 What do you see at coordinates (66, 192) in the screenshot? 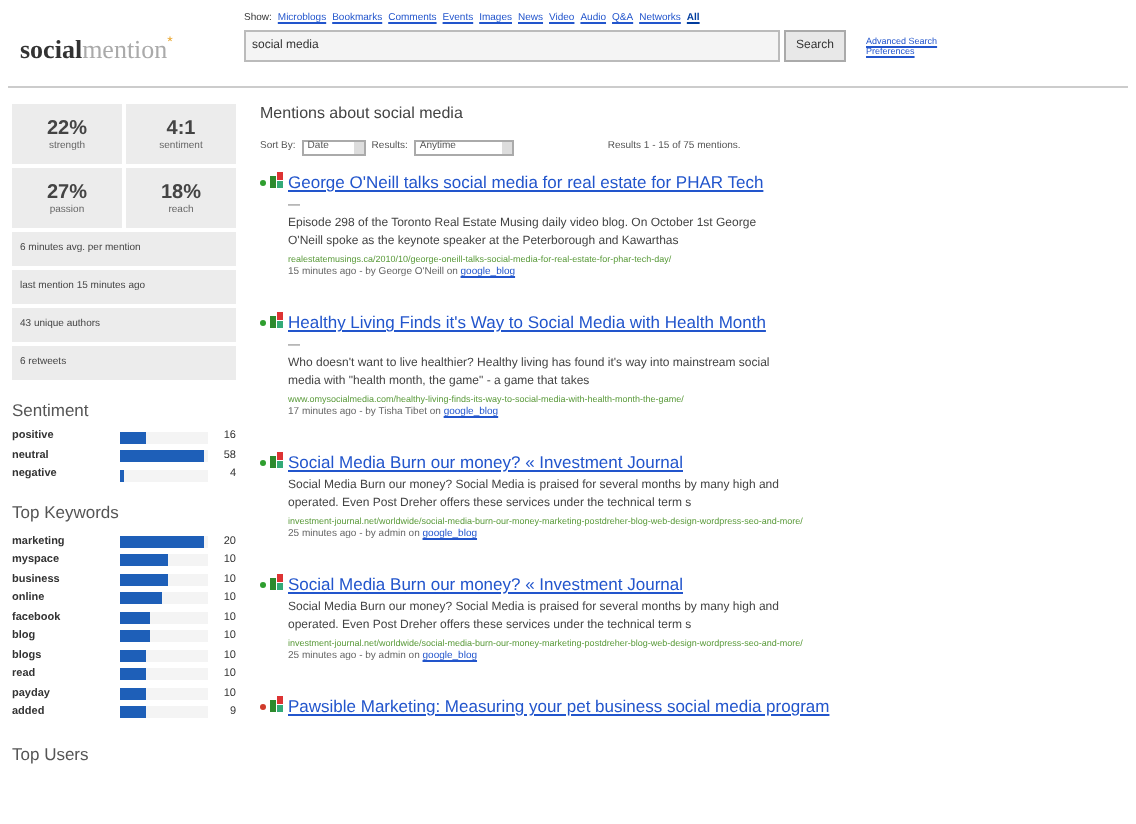
I see `stat-value: 27%` at bounding box center [66, 192].